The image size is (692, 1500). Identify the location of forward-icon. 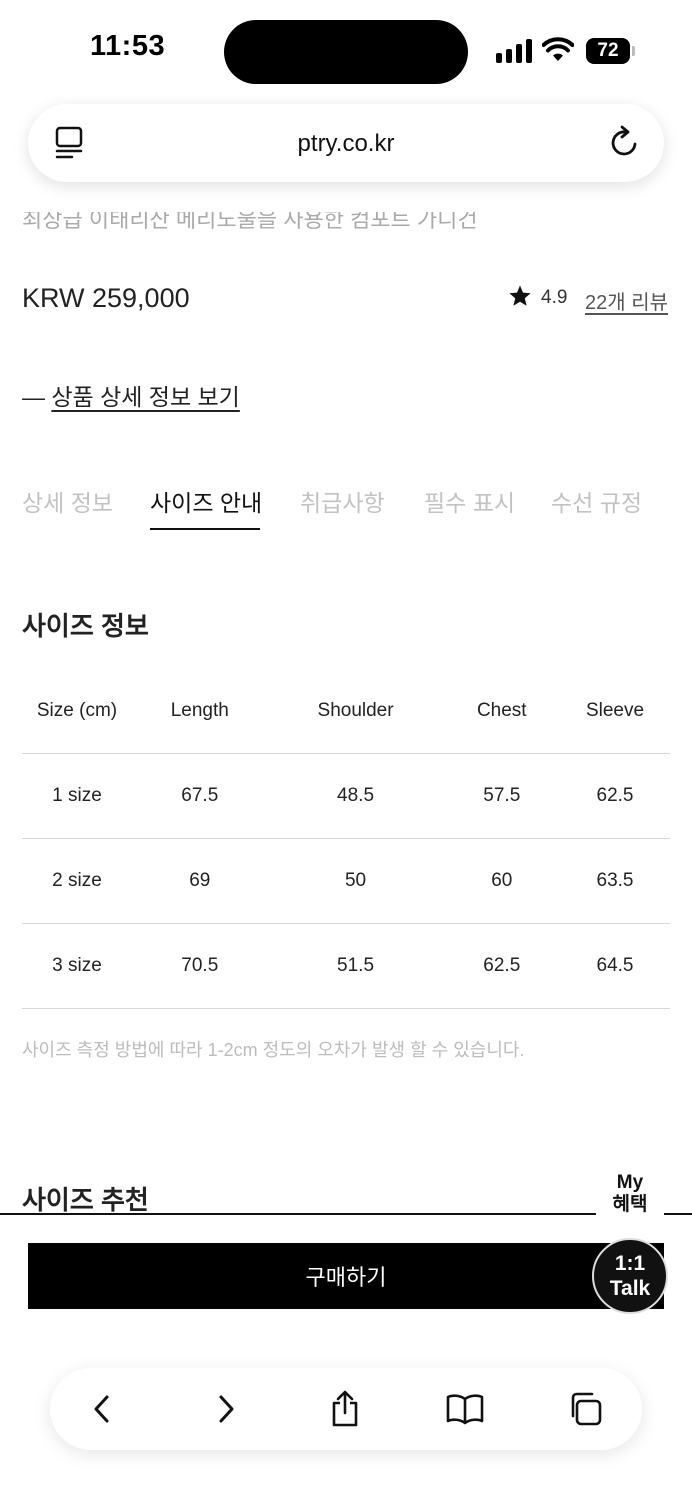
(226, 1409).